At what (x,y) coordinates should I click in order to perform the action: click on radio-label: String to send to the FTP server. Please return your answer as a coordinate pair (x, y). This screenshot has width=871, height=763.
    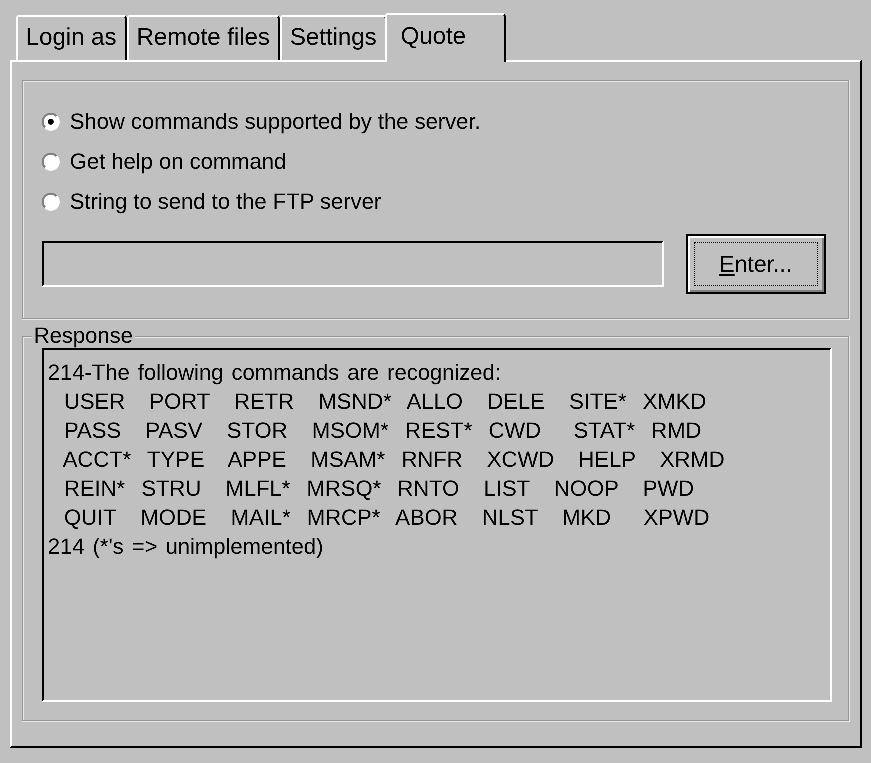
    Looking at the image, I should click on (226, 202).